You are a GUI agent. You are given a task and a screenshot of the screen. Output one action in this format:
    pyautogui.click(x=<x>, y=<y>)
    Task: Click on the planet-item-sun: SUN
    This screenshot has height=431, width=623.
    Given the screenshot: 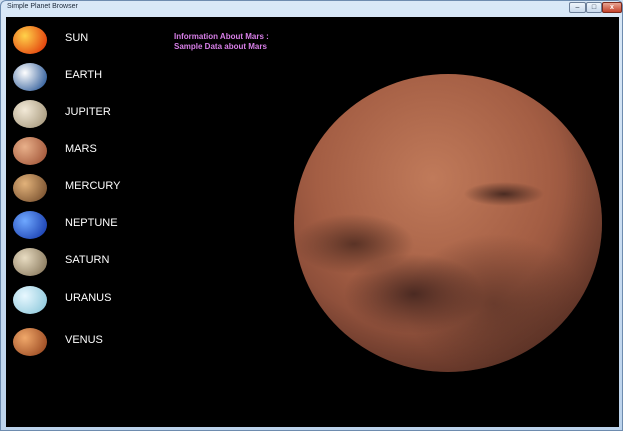 What is the action you would take?
    pyautogui.click(x=85, y=40)
    